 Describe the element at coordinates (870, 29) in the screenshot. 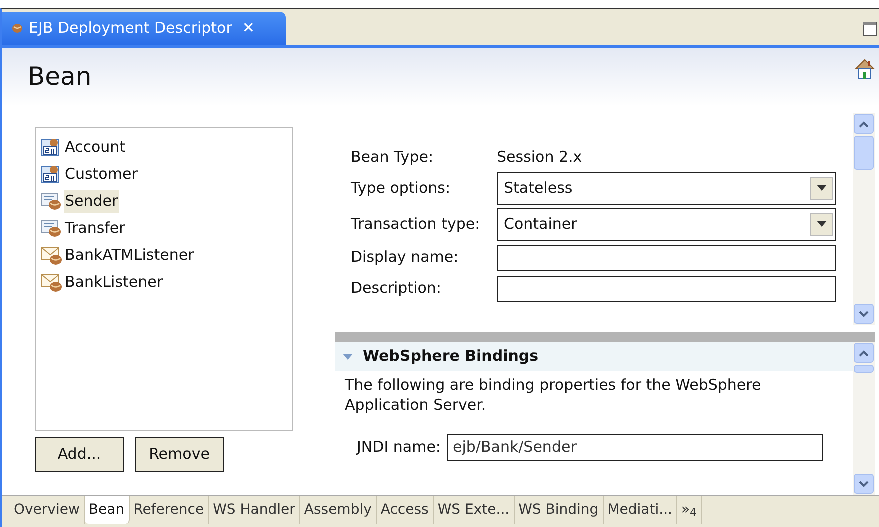

I see `maximize-icon` at that location.